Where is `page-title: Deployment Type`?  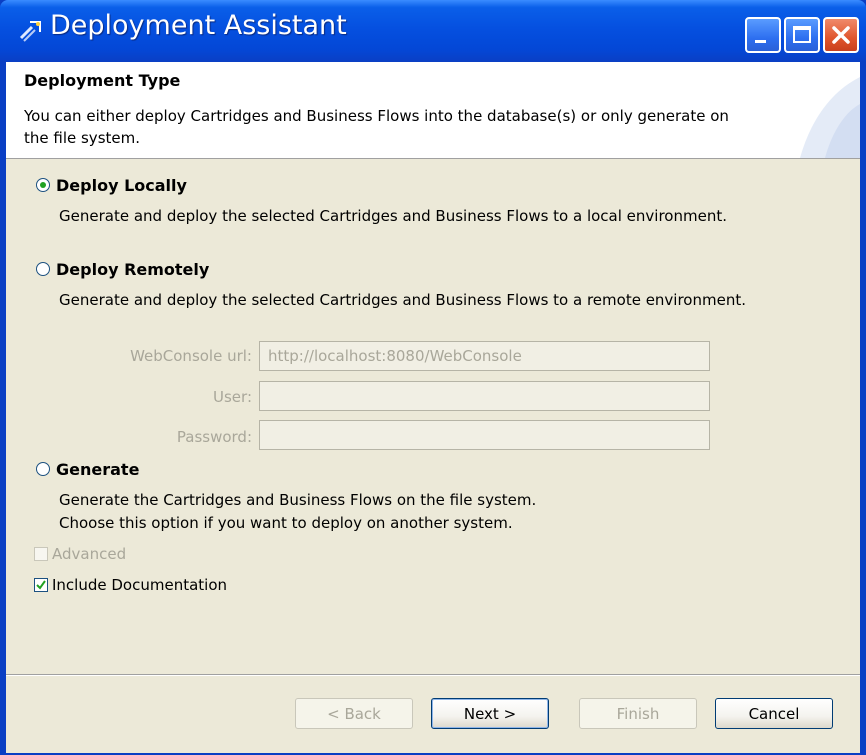 page-title: Deployment Type is located at coordinates (102, 80).